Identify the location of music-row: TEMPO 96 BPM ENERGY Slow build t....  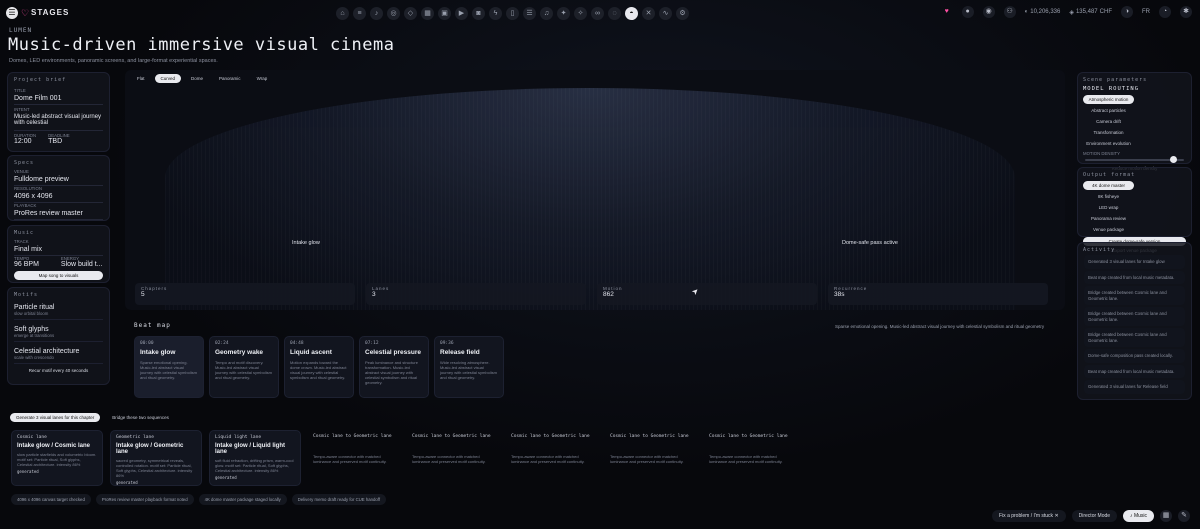
(58, 262).